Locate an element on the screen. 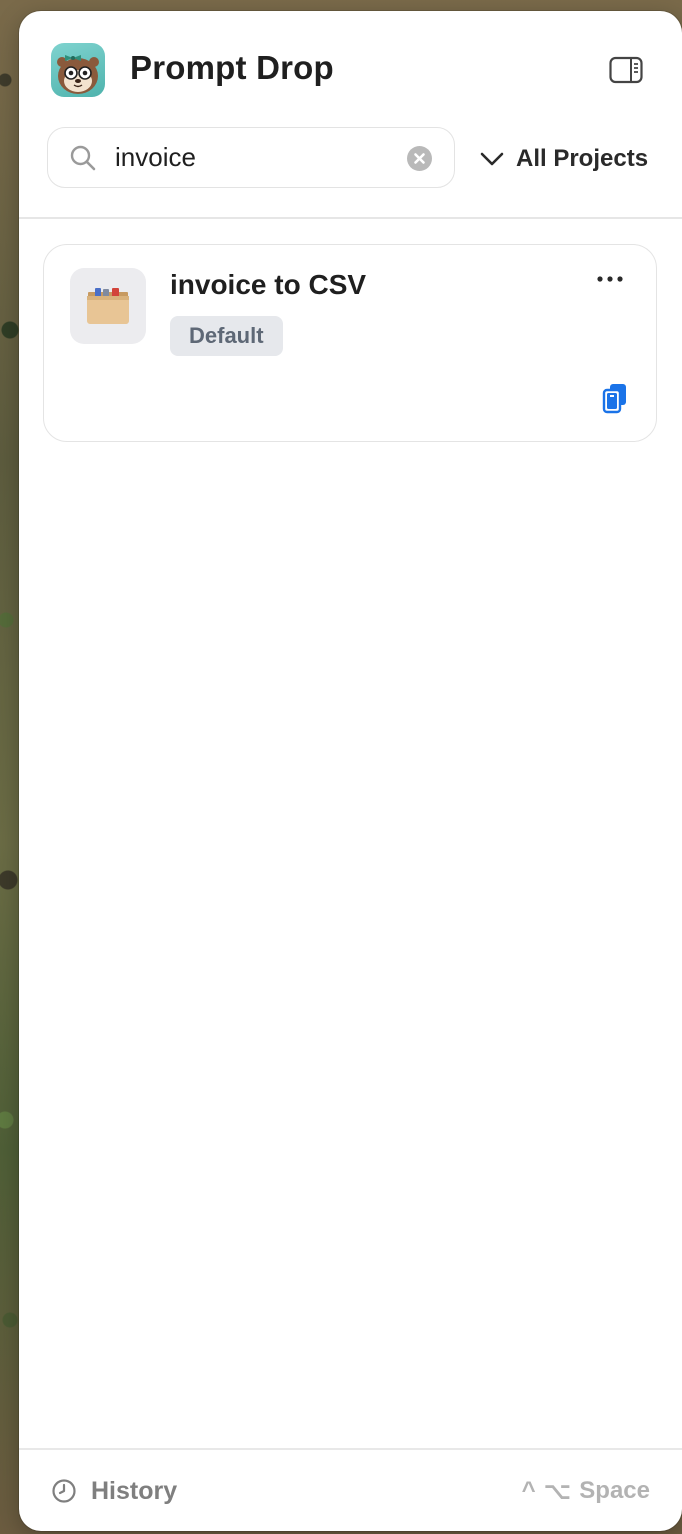  header-divider is located at coordinates (350, 218).